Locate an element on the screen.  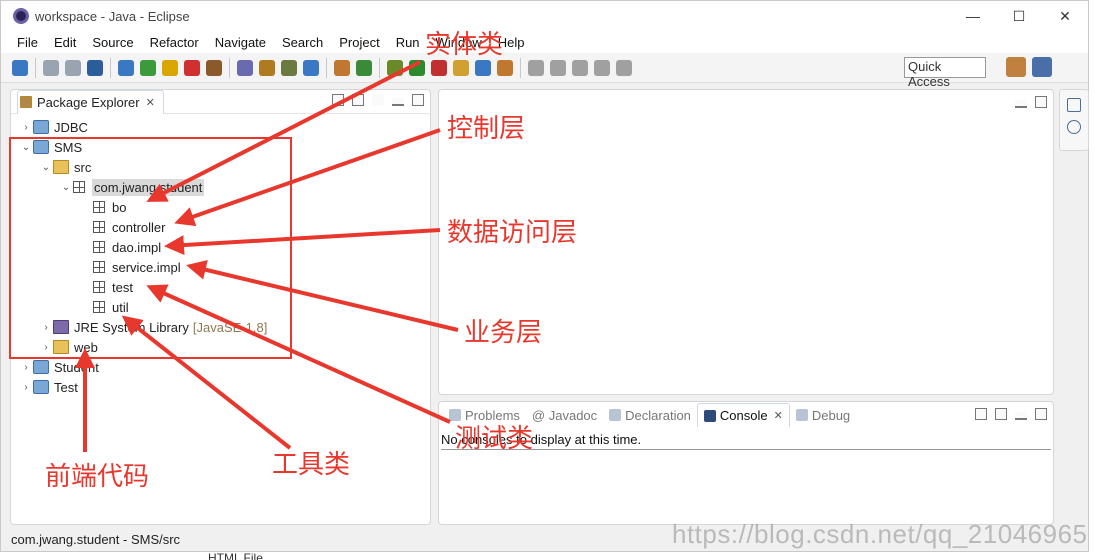
main-toolbar: Quick Access is located at coordinates (544, 71).